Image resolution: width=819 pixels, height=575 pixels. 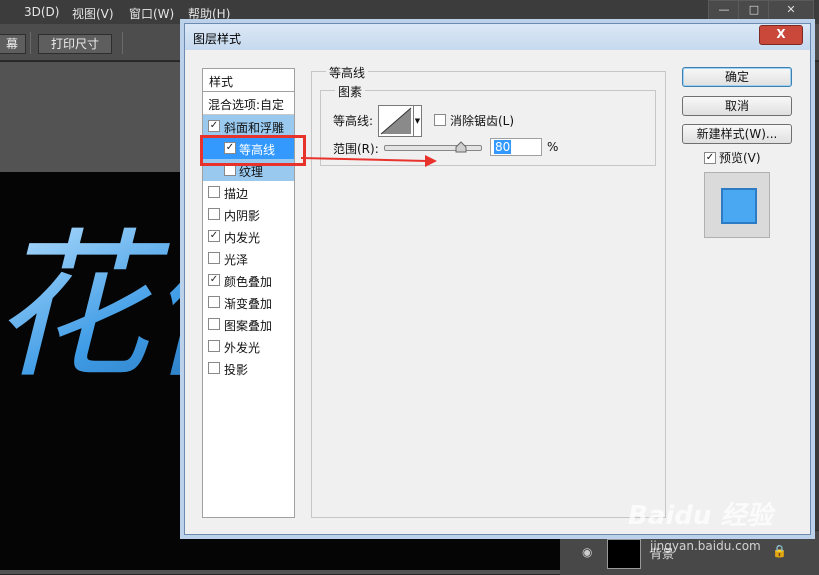 I want to click on contour-label: 等高线:, so click(x=353, y=121).